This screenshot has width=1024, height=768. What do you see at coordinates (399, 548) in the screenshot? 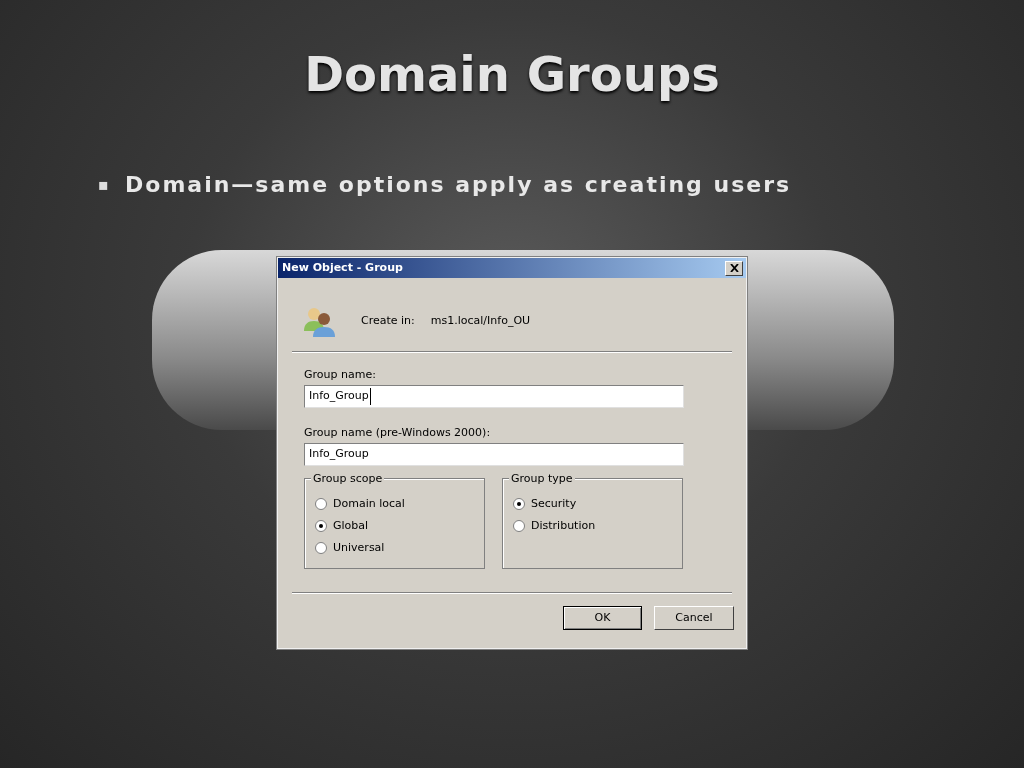
I see `radio-option: Universal` at bounding box center [399, 548].